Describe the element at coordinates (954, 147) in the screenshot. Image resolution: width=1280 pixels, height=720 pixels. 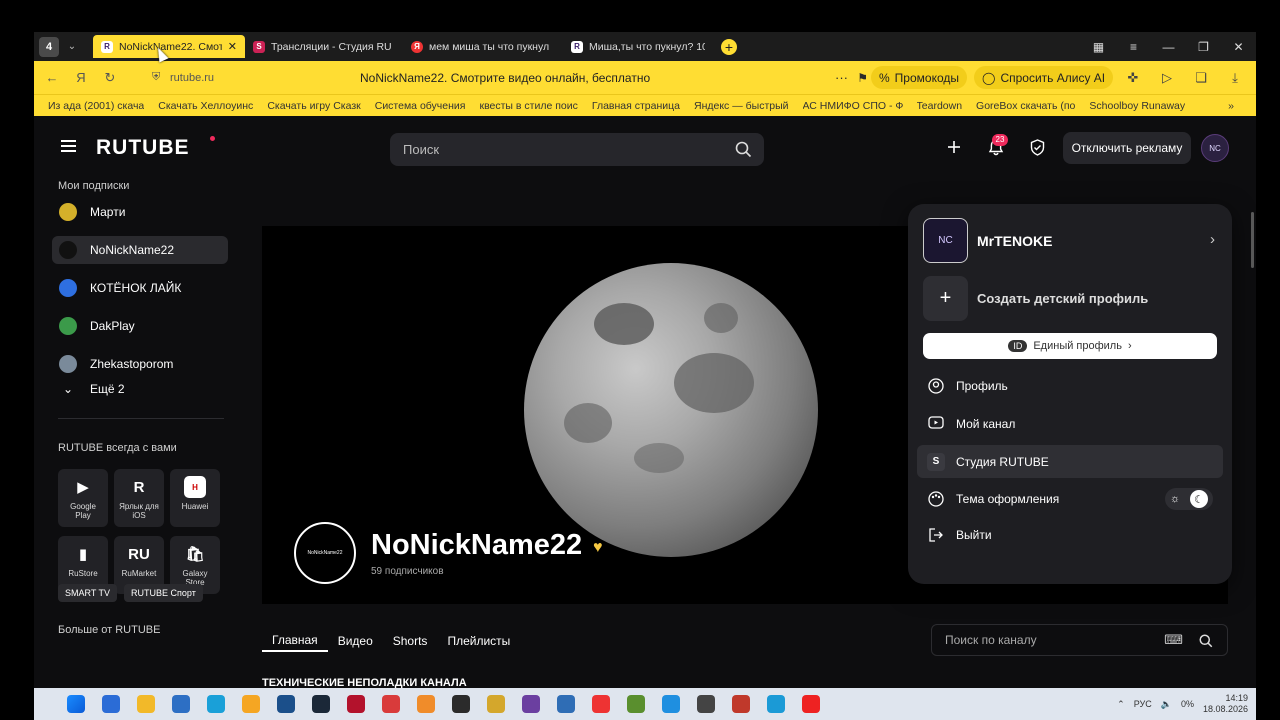
I see `upload-plus-icon` at that location.